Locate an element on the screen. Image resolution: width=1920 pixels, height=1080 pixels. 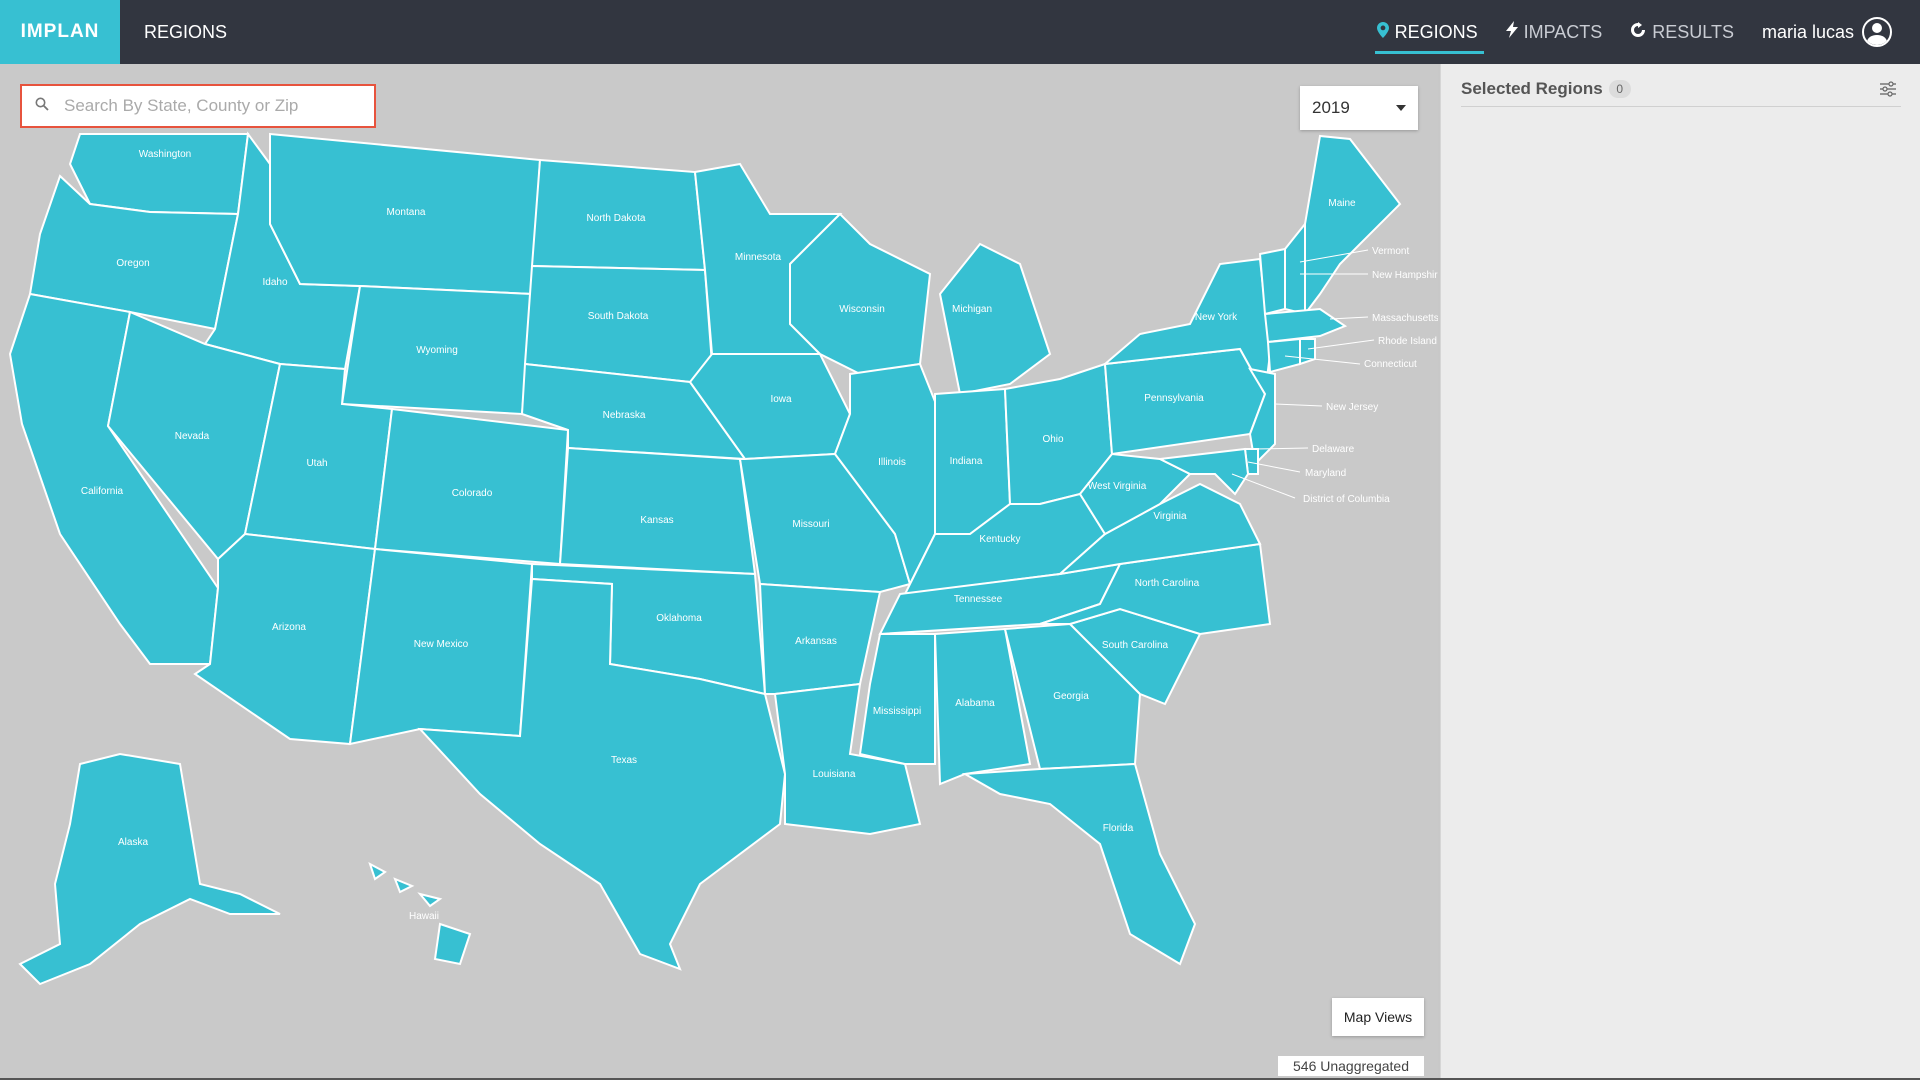
label-alabama: Alabama is located at coordinates (975, 703).